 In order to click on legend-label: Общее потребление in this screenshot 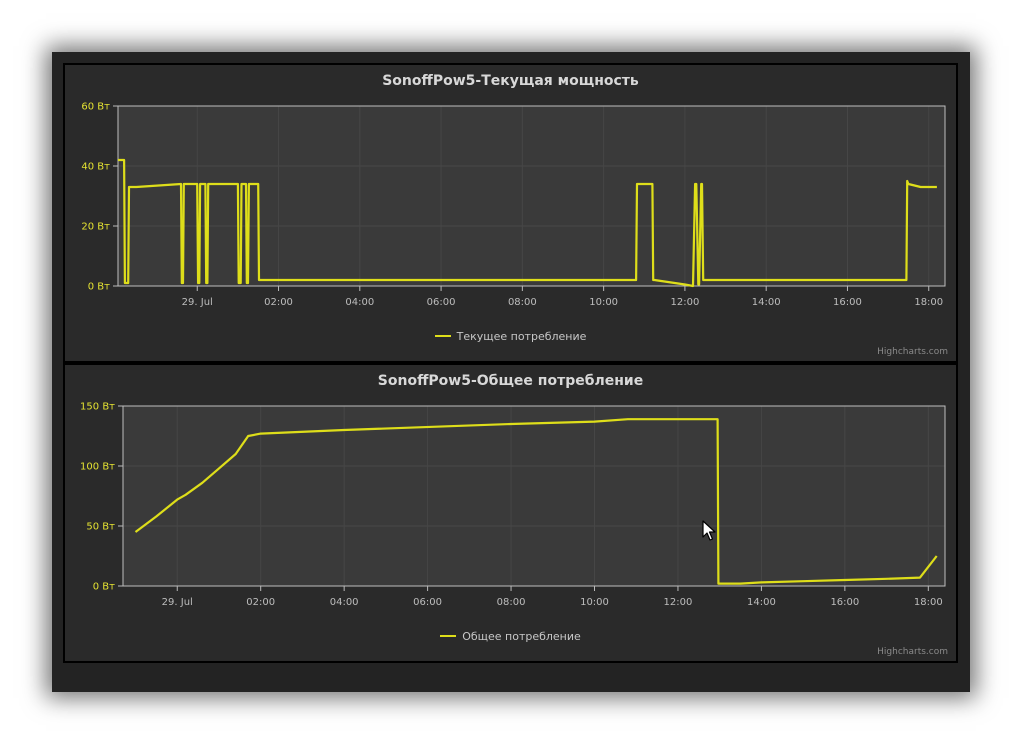, I will do `click(521, 636)`.